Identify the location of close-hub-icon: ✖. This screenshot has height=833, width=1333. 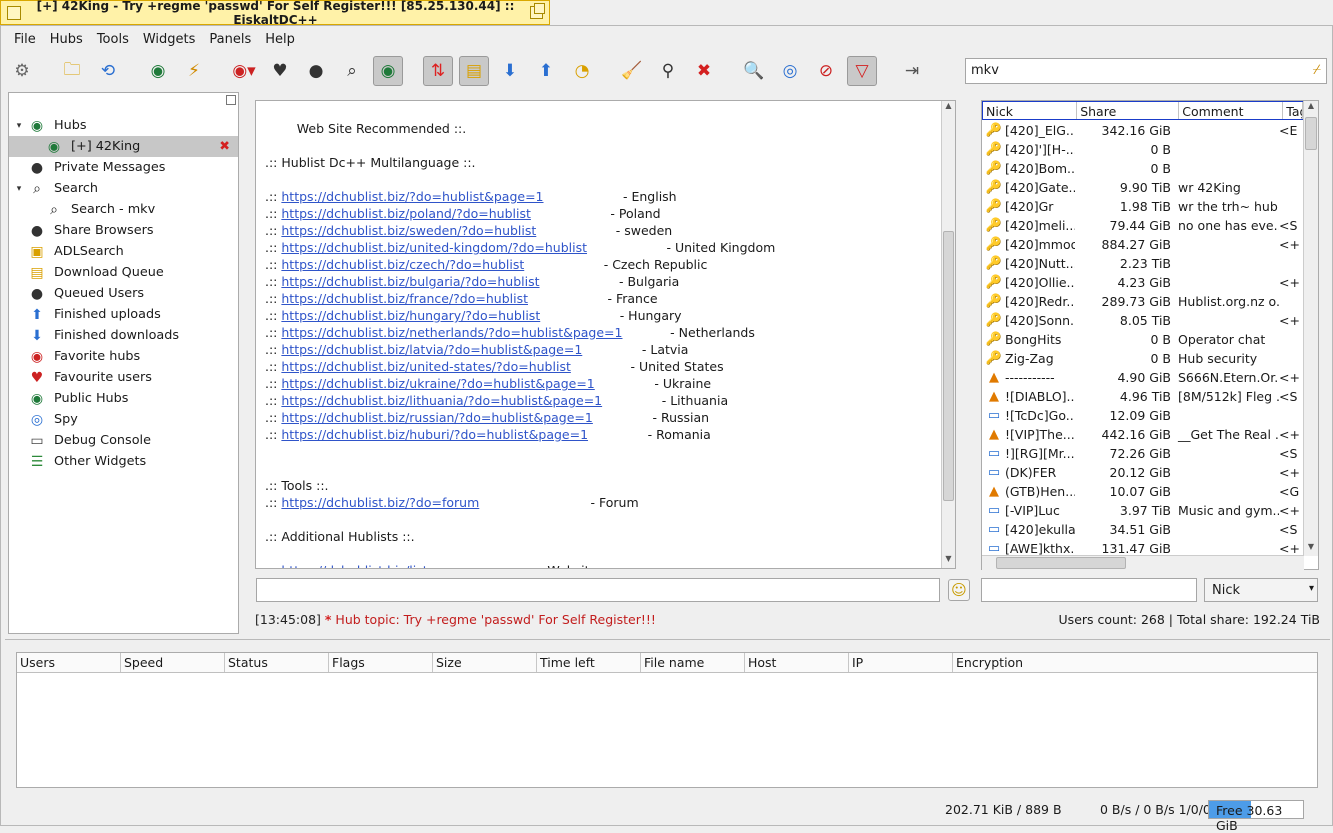
(224, 146).